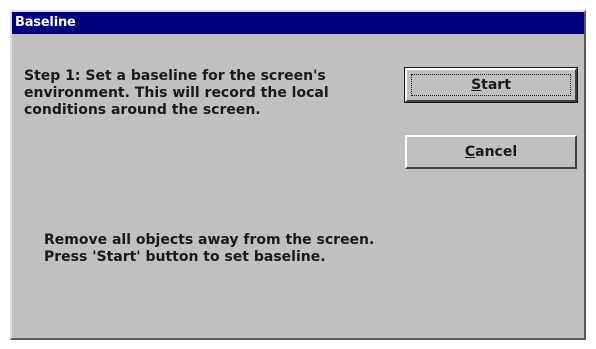  I want to click on cancel-button-label: Cancel, so click(491, 152).